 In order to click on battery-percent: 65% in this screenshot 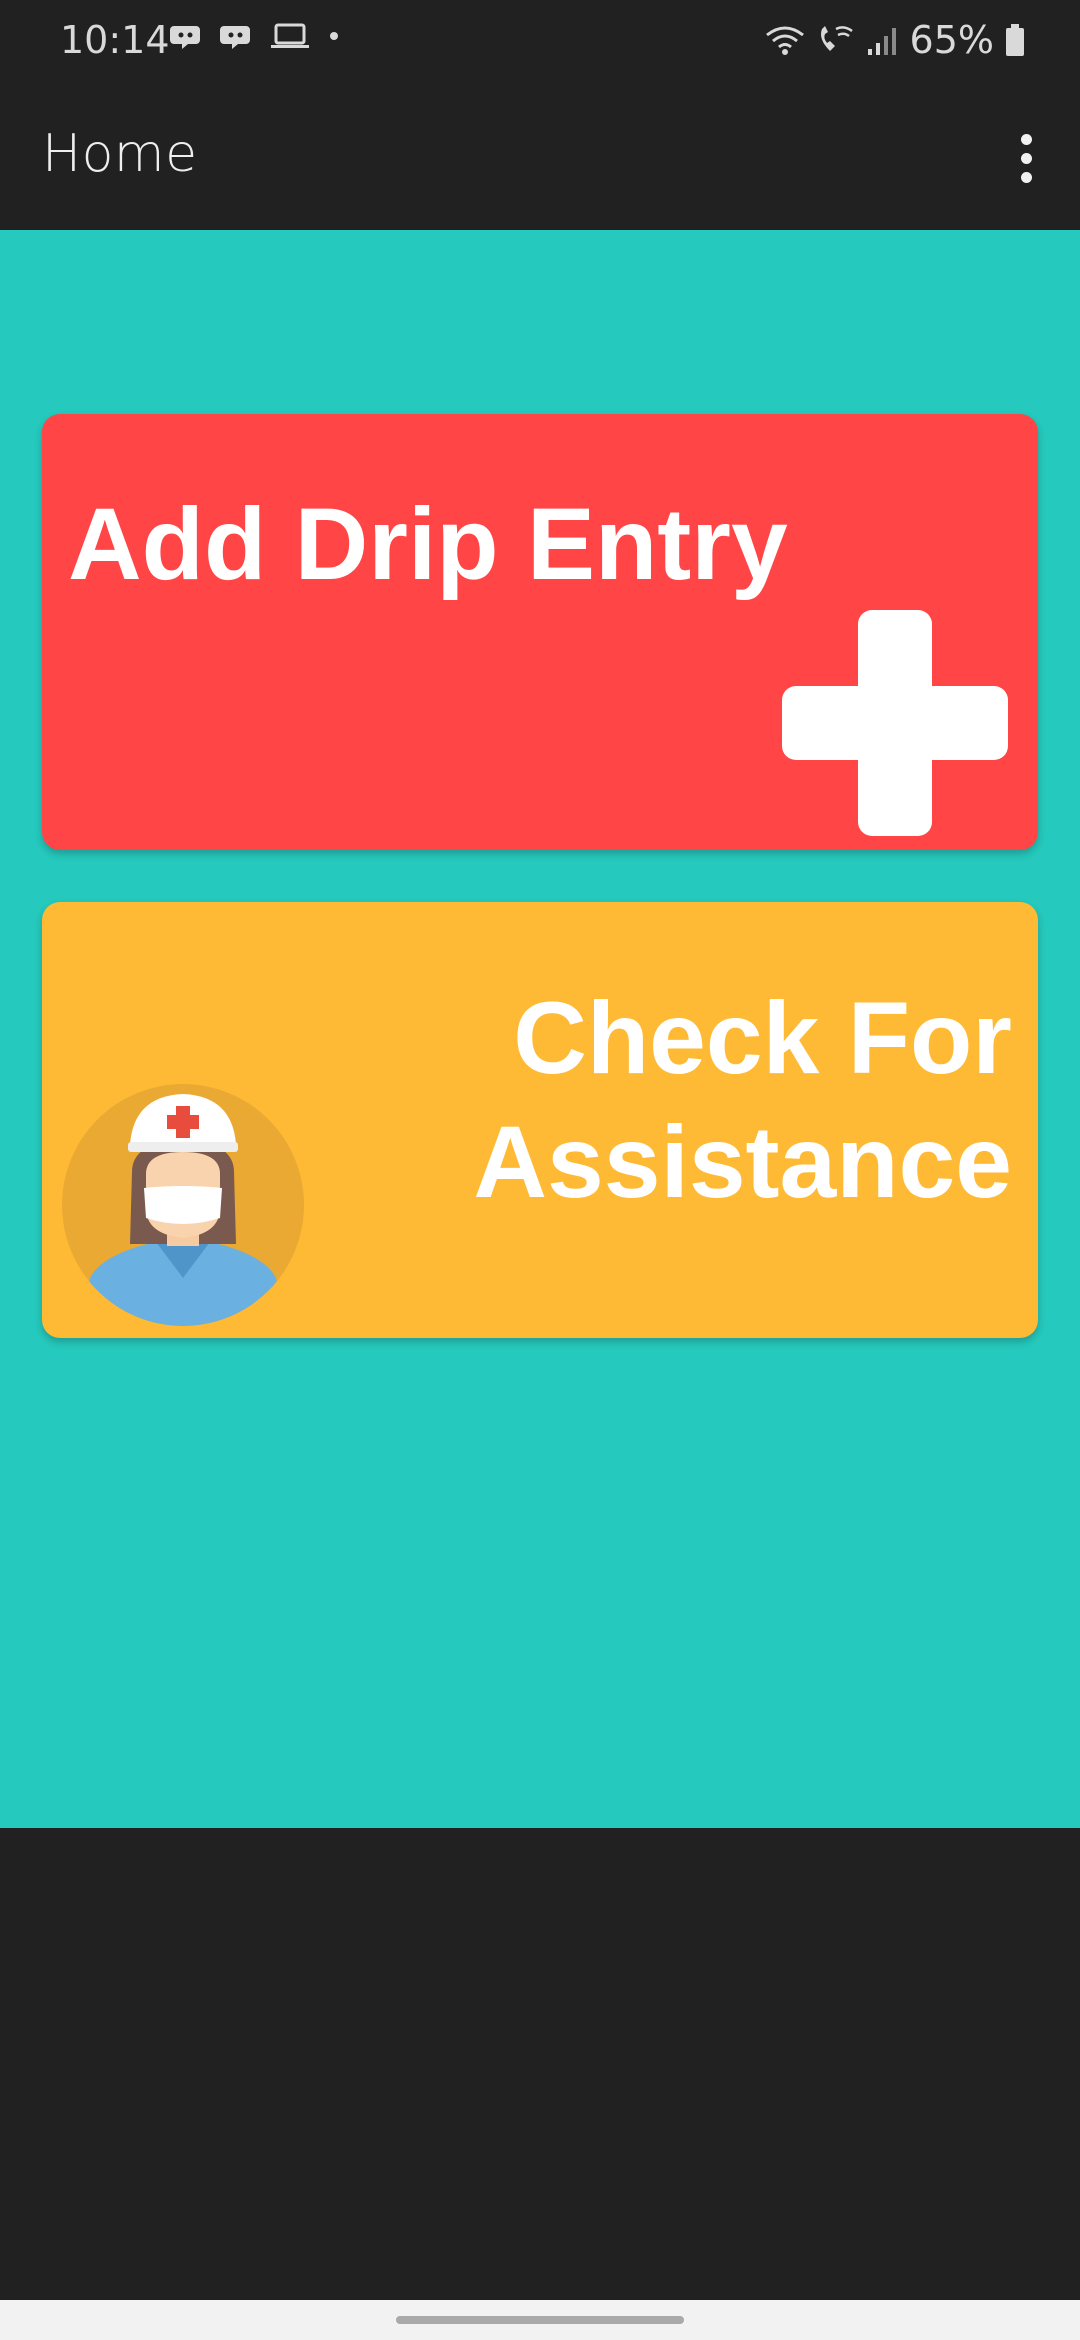, I will do `click(951, 40)`.